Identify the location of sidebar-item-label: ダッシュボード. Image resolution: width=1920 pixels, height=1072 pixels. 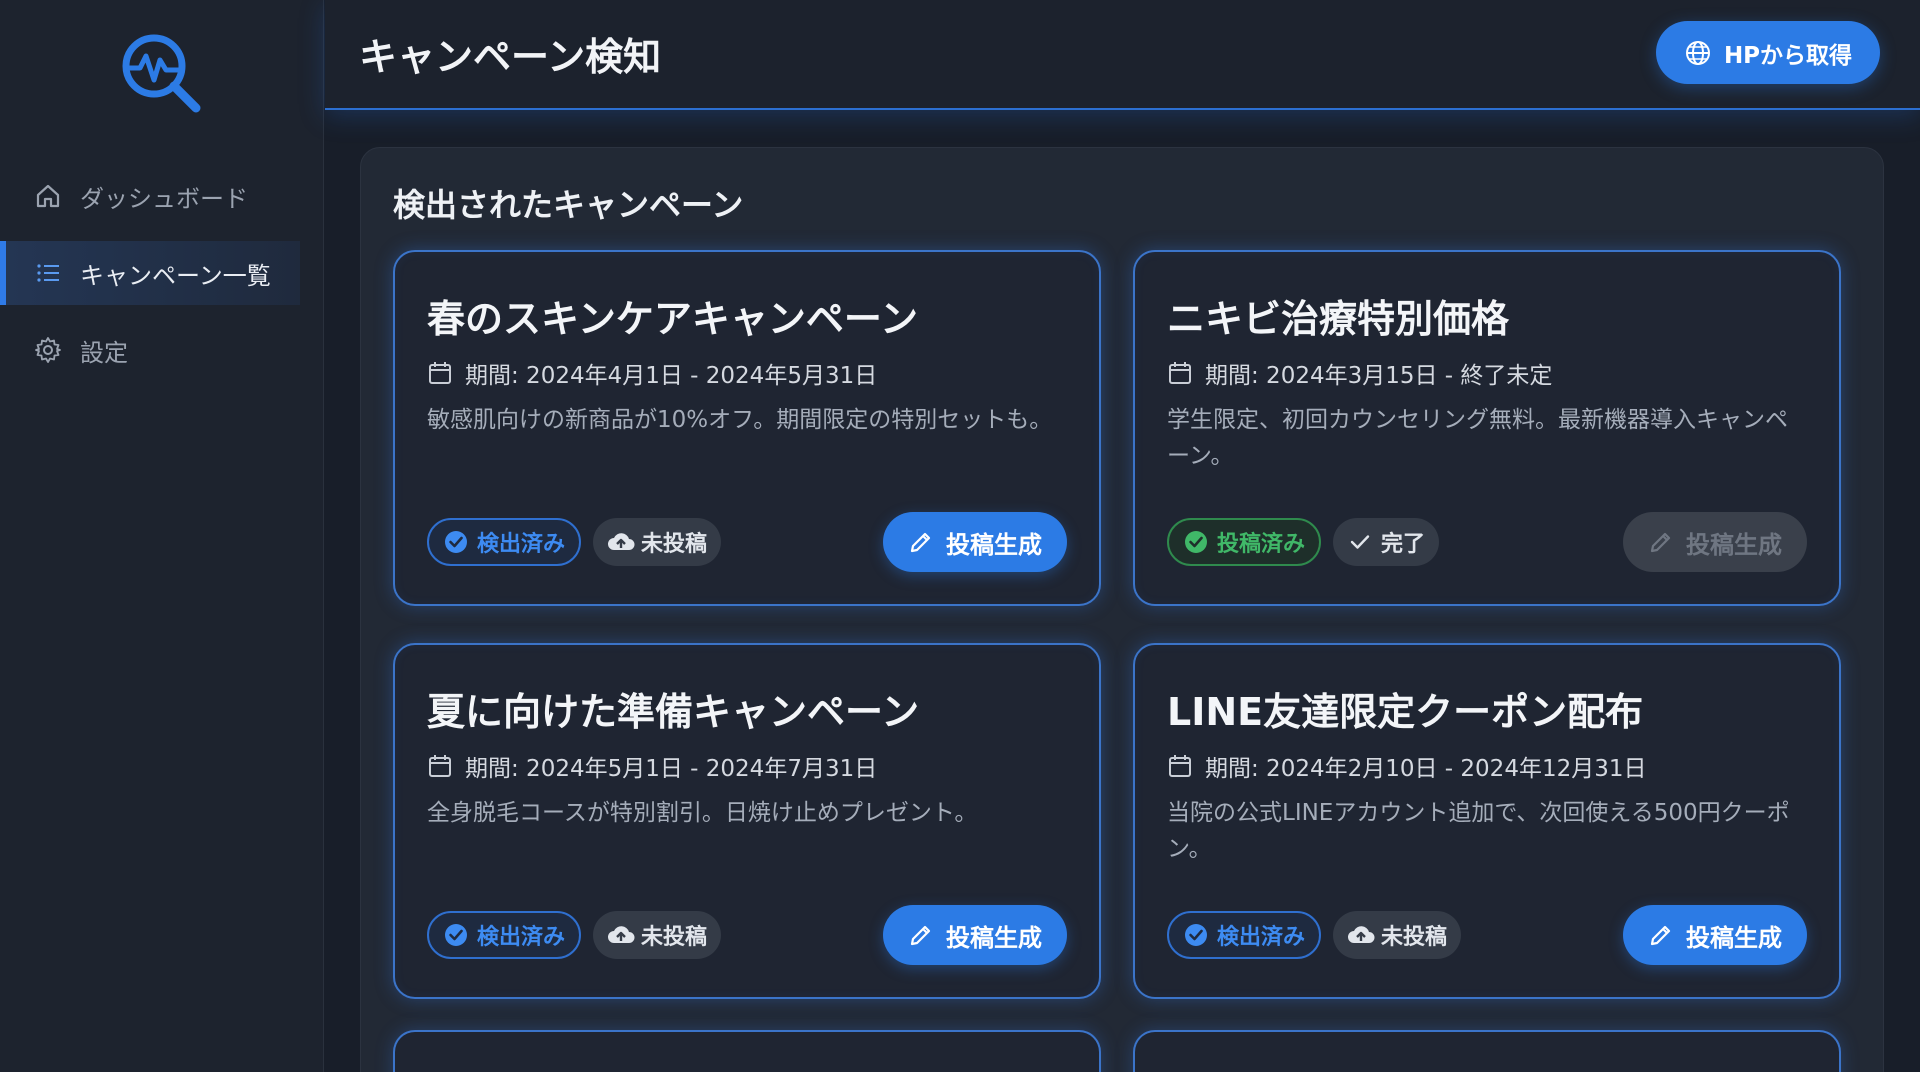
(164, 198).